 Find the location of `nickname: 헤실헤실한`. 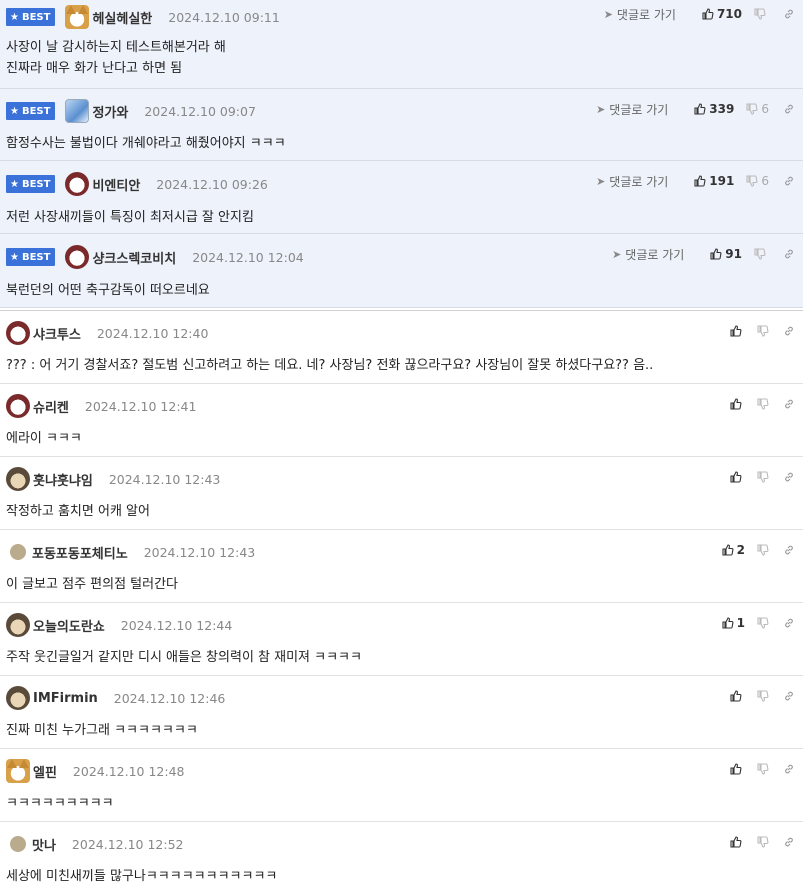

nickname: 헤실헤실한 is located at coordinates (122, 17).